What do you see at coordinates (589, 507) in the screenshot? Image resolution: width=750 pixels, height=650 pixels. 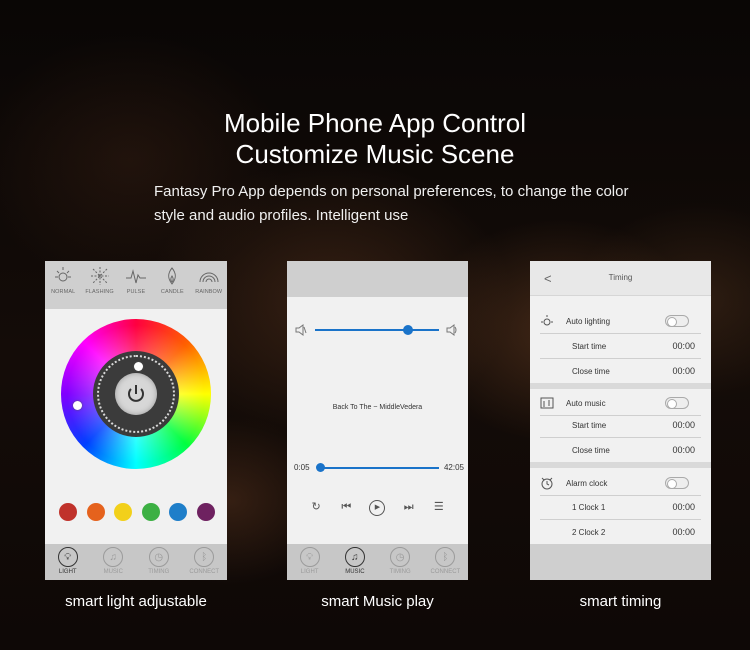 I see `row-label: 1 Clock 1` at bounding box center [589, 507].